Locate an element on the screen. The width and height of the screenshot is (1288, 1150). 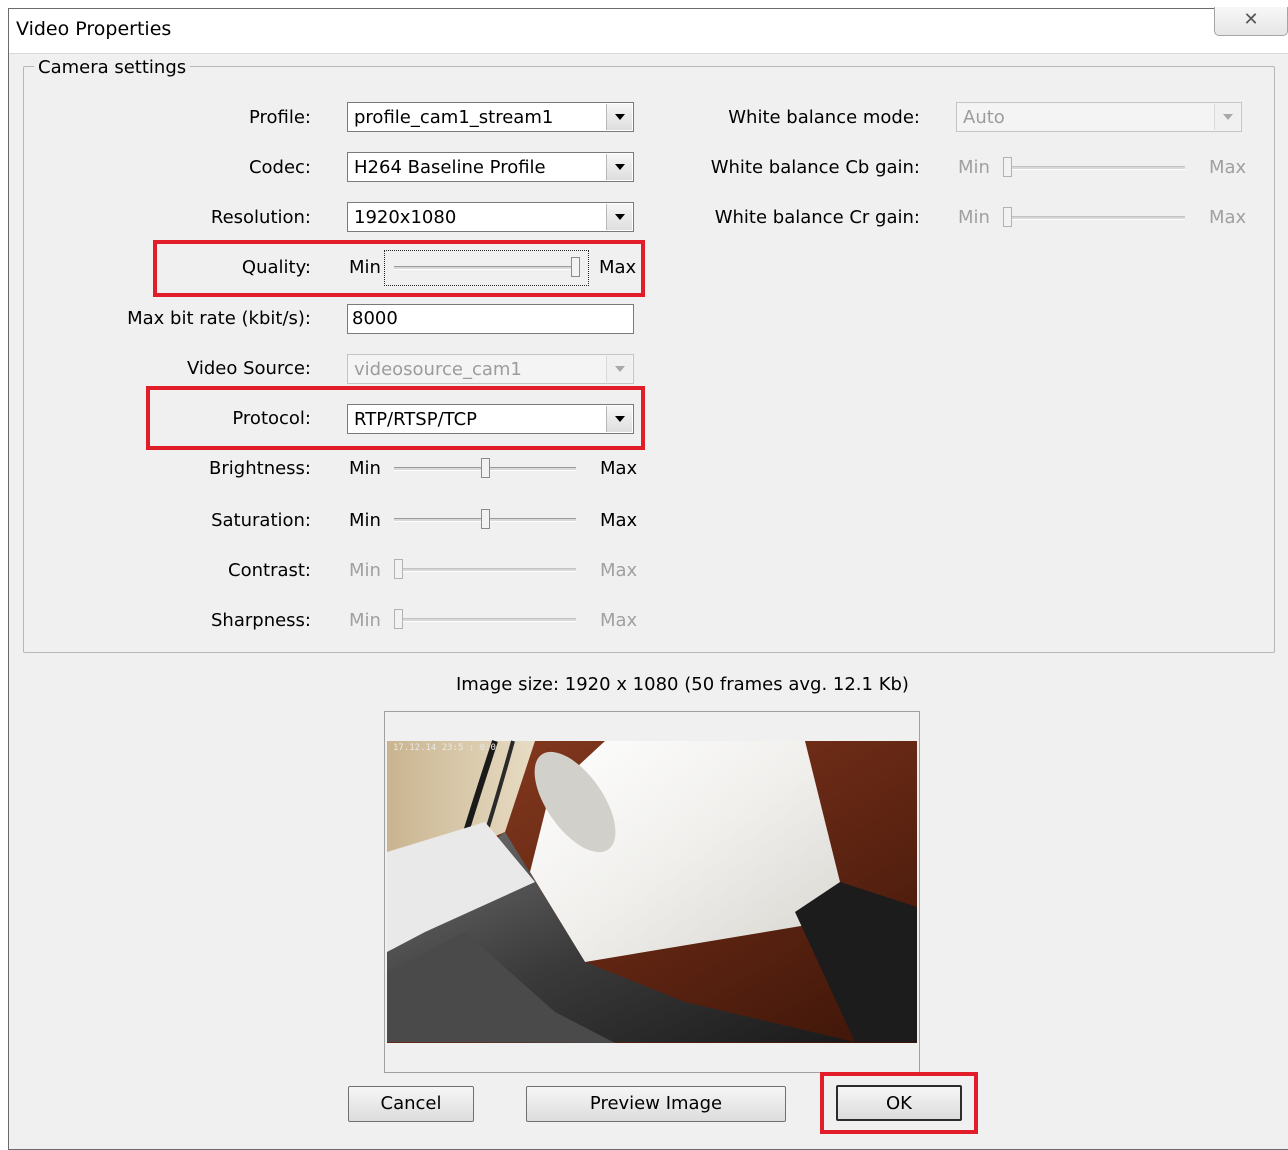
saturation-label: Saturation: is located at coordinates (261, 520).